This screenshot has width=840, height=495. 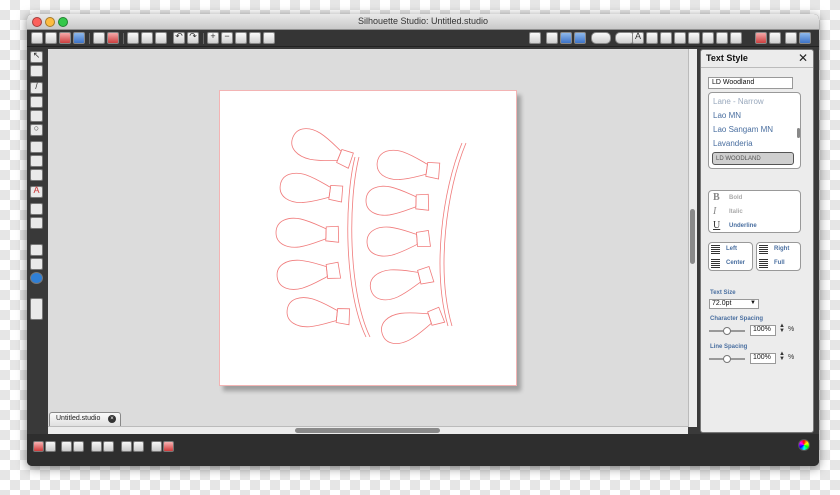 I want to click on library-icon, so click(x=736, y=38).